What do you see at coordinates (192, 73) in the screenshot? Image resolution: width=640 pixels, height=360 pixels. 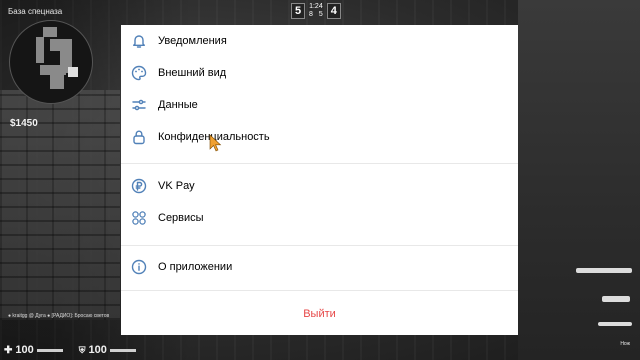 I see `menu-item-label: Внешний вид` at bounding box center [192, 73].